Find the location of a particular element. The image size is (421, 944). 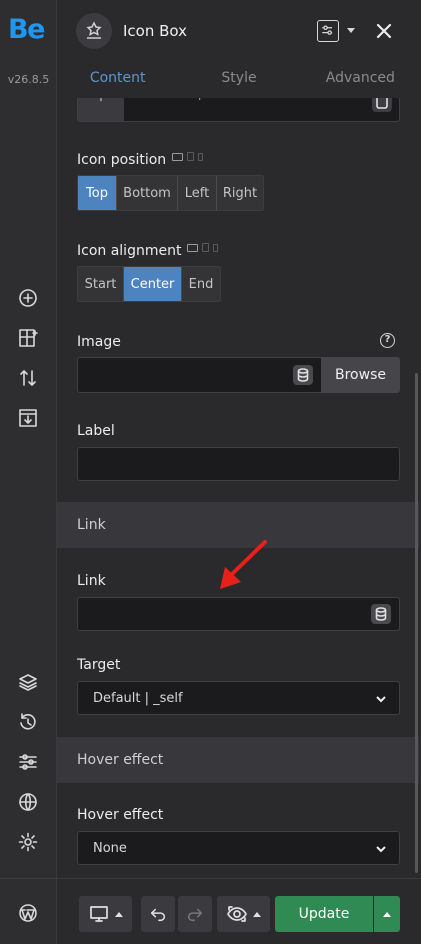

tab-advanced: Advanced is located at coordinates (360, 80).